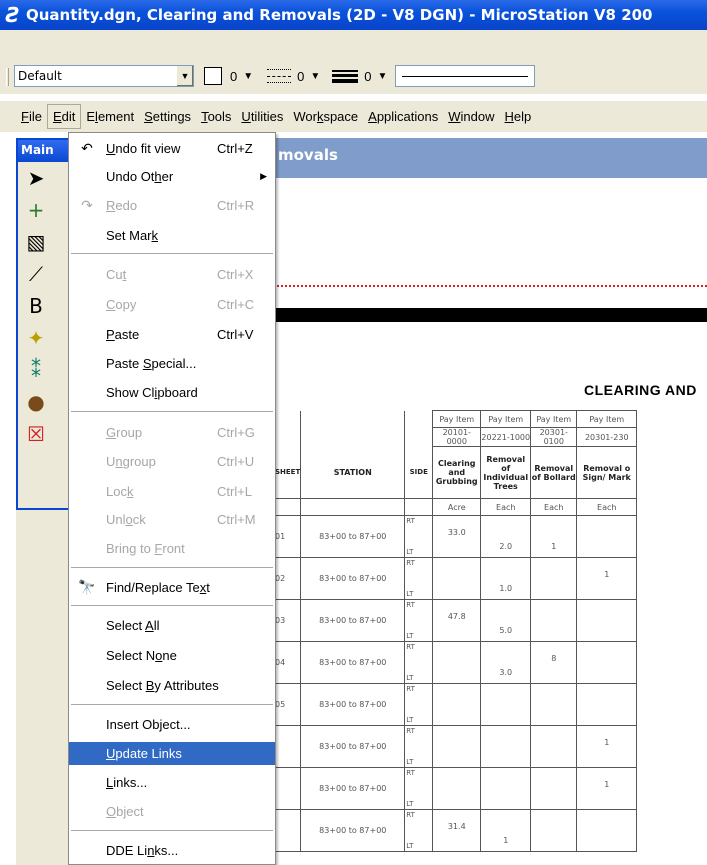 The width and height of the screenshot is (707, 865). What do you see at coordinates (301, 76) in the screenshot?
I see `style-value: 0` at bounding box center [301, 76].